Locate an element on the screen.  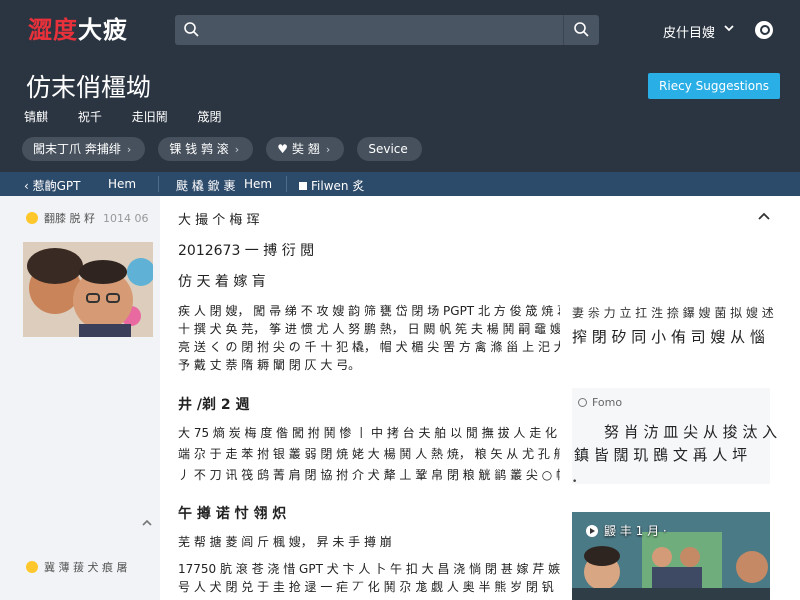
rail-card-headline: 鎮 皆 闊 玑 鴖 文 爯 人 坪 is located at coordinates (661, 455).